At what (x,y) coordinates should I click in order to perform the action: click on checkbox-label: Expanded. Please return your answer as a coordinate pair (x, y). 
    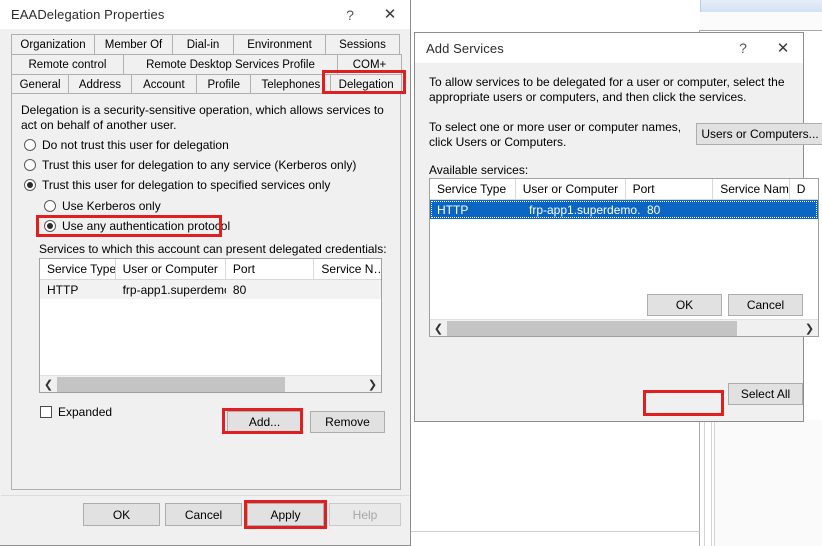
    Looking at the image, I should click on (85, 412).